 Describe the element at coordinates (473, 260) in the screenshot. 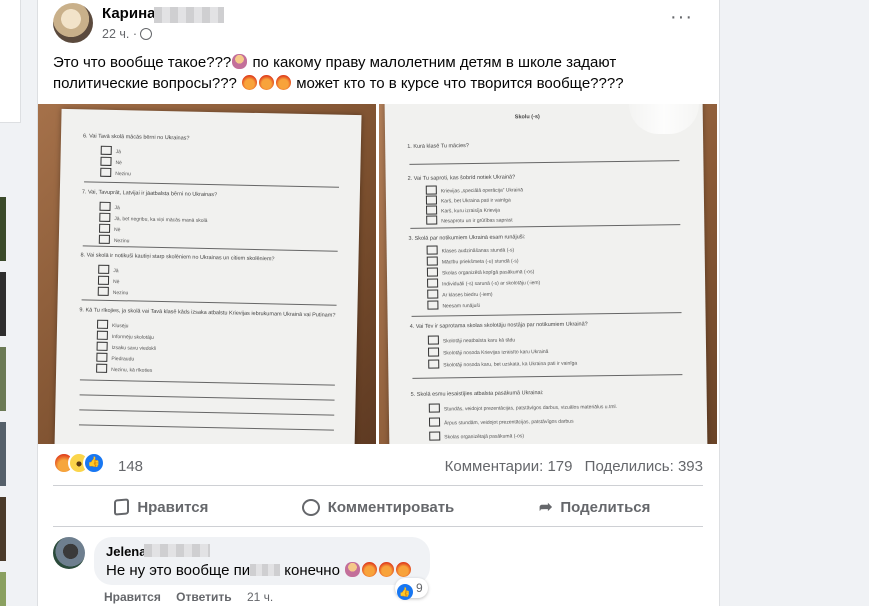

I see `option: Mācību priekšmeta (-u) stundā (-s)` at that location.